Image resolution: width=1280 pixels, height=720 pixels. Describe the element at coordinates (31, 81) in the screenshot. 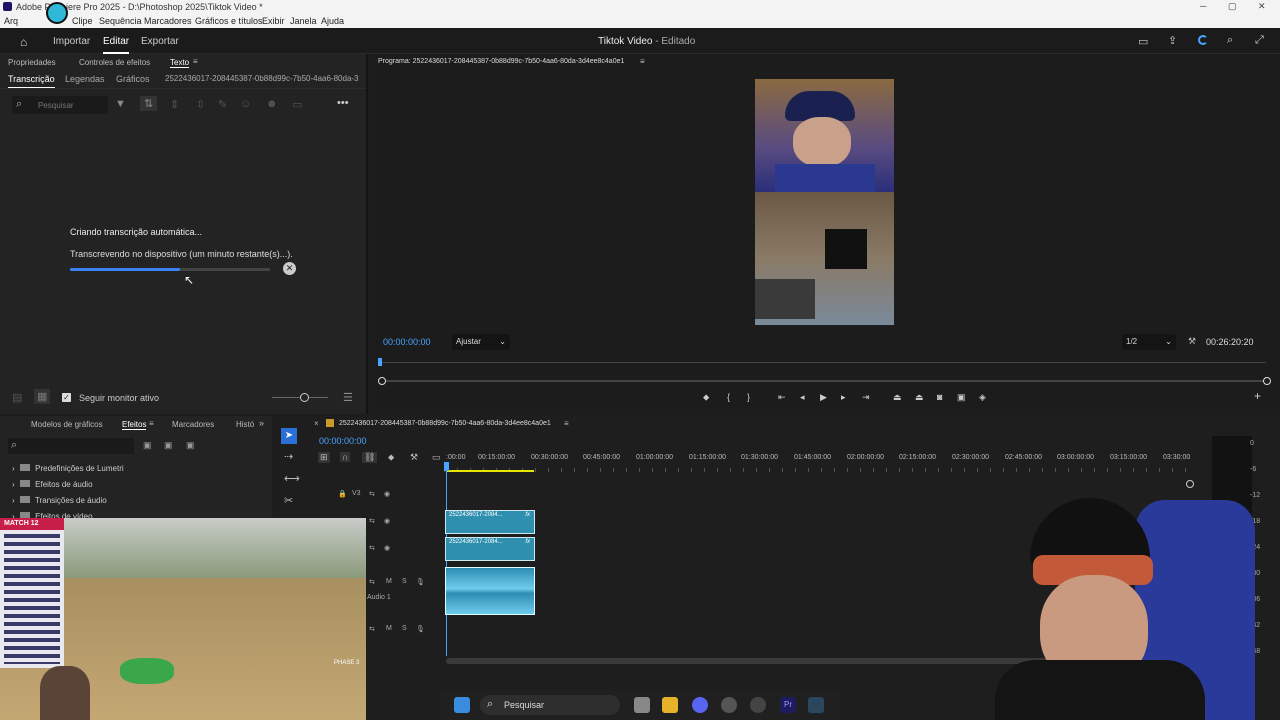

I see `tab-transcricao: Transcrição` at that location.